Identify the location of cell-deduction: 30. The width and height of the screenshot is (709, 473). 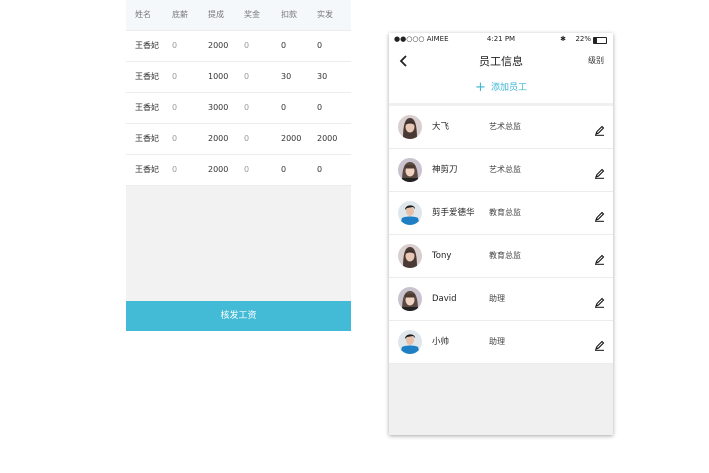
(286, 76).